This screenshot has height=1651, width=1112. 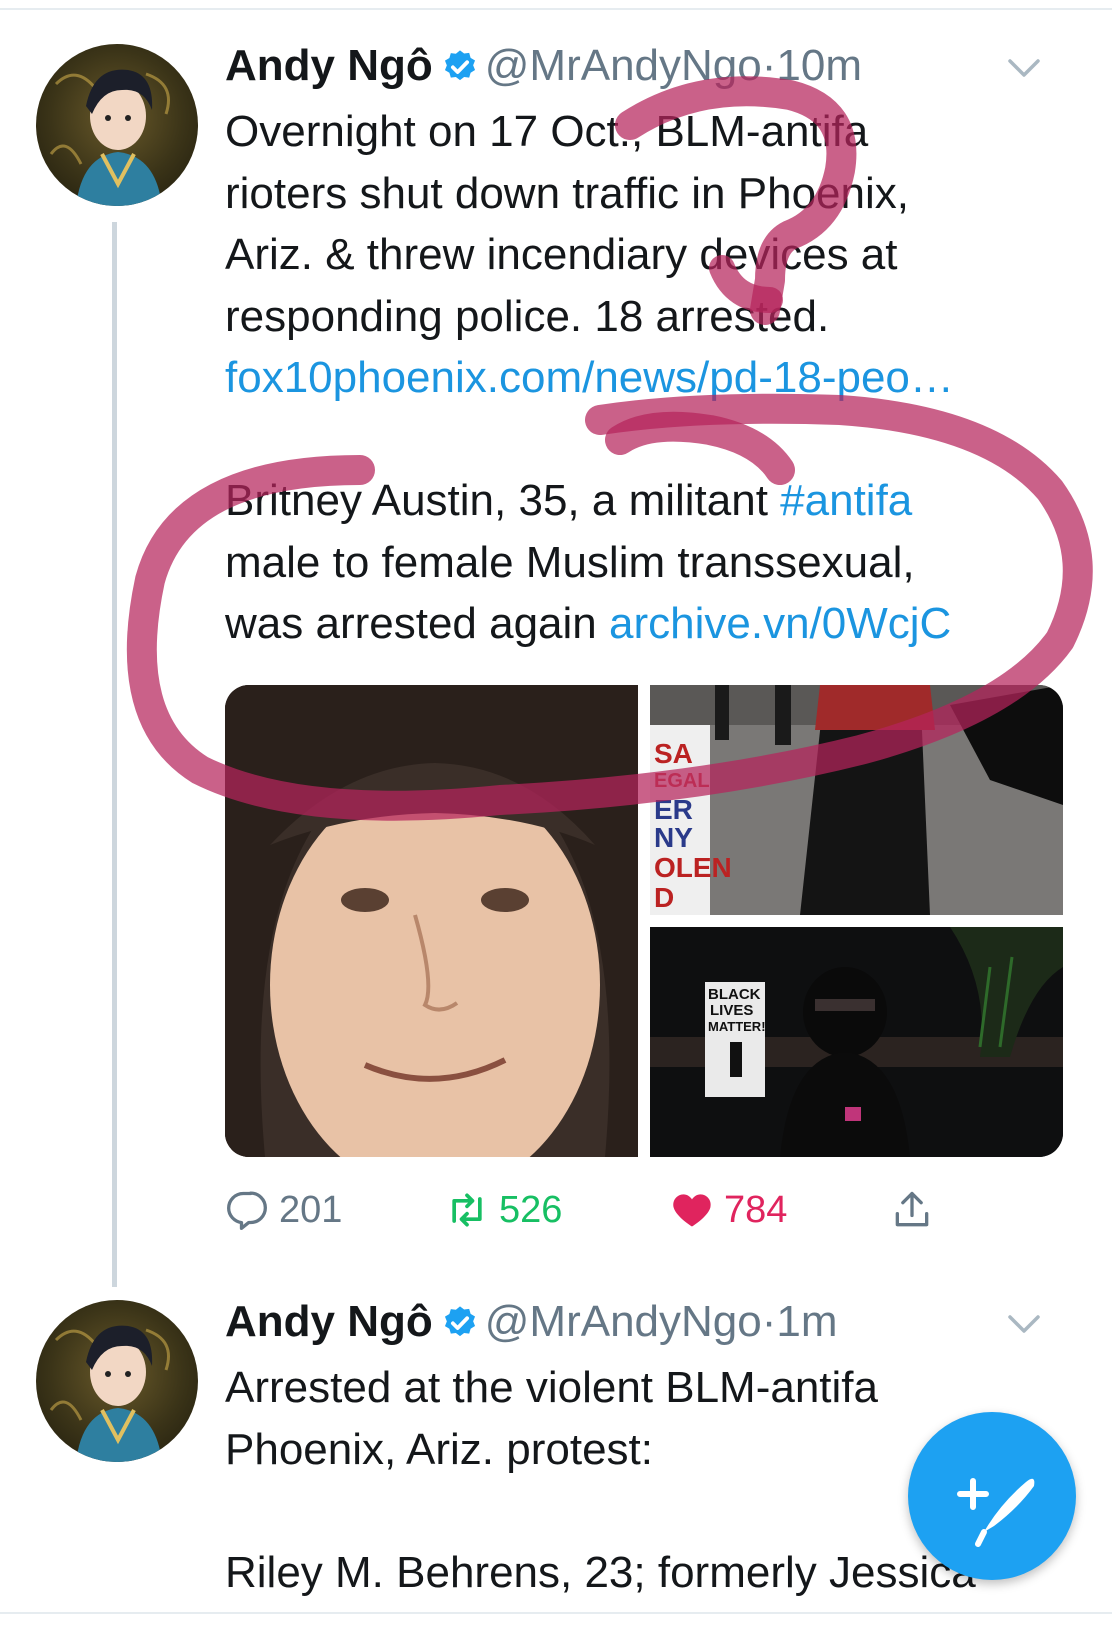 I want to click on tweet-text-line: was arrested again, so click(x=417, y=623).